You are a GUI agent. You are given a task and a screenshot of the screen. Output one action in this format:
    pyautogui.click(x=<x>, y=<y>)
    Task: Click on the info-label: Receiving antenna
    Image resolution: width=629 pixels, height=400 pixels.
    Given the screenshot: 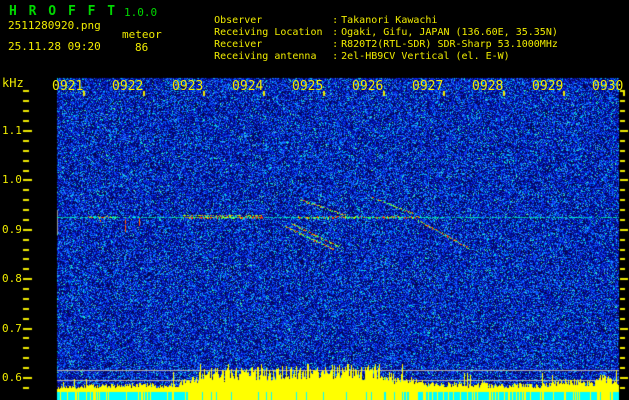 What is the action you would take?
    pyautogui.click(x=265, y=56)
    